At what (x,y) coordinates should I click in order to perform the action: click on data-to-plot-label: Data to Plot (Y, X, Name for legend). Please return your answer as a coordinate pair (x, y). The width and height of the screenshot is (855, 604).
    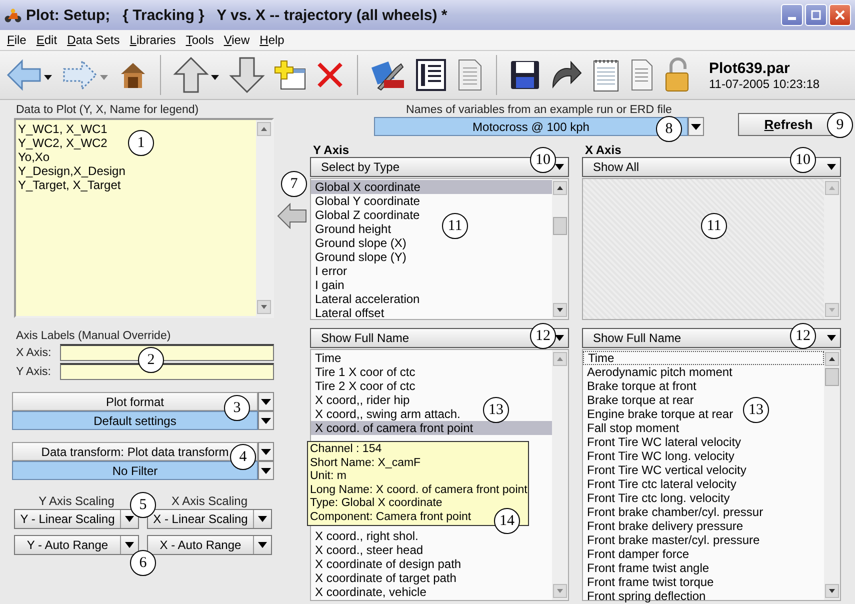
    Looking at the image, I should click on (108, 110).